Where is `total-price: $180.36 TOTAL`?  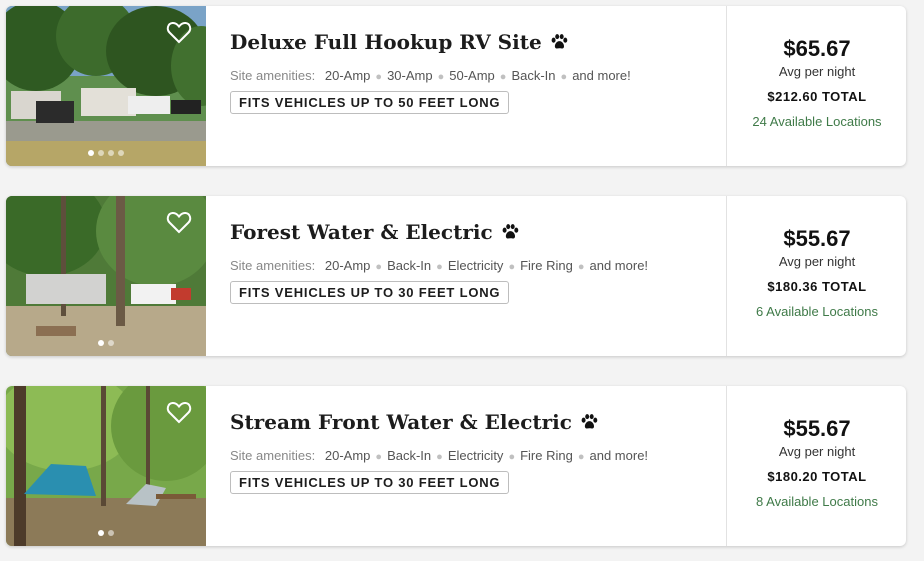 total-price: $180.36 TOTAL is located at coordinates (817, 286).